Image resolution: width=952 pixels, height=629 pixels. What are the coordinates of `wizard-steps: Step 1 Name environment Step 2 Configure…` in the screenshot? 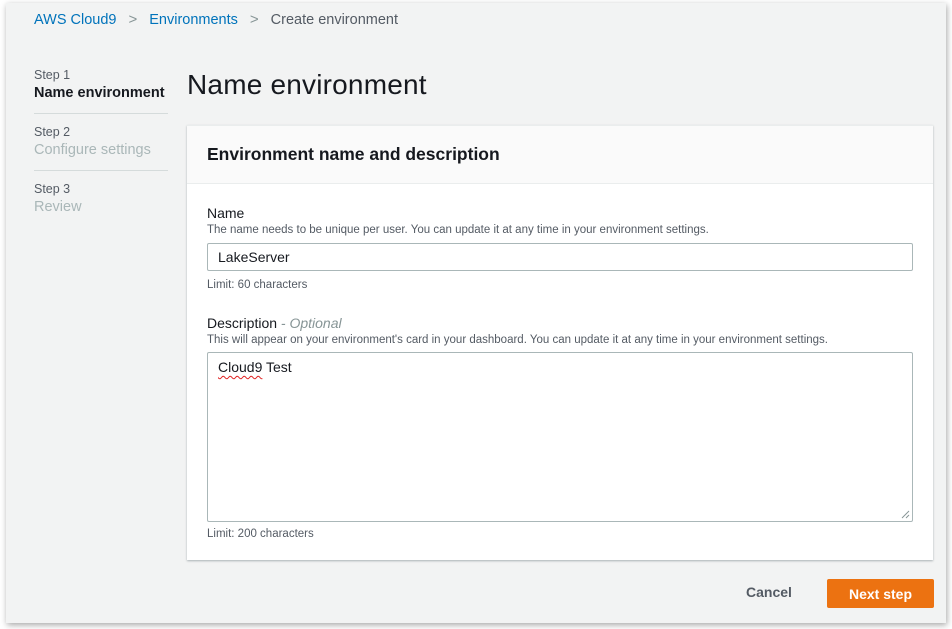 It's located at (101, 152).